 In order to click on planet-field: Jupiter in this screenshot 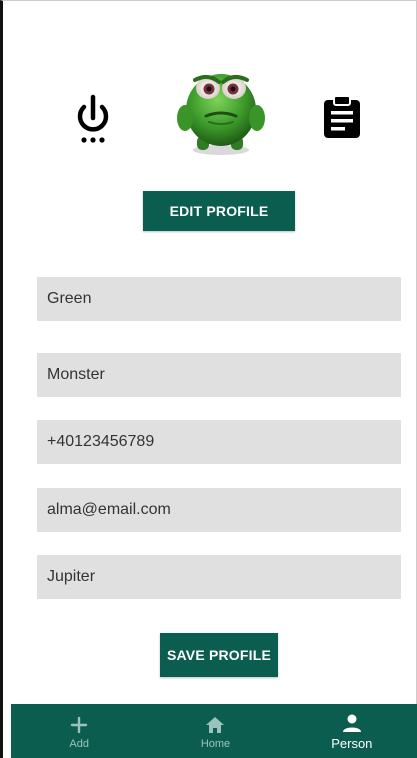, I will do `click(219, 577)`.